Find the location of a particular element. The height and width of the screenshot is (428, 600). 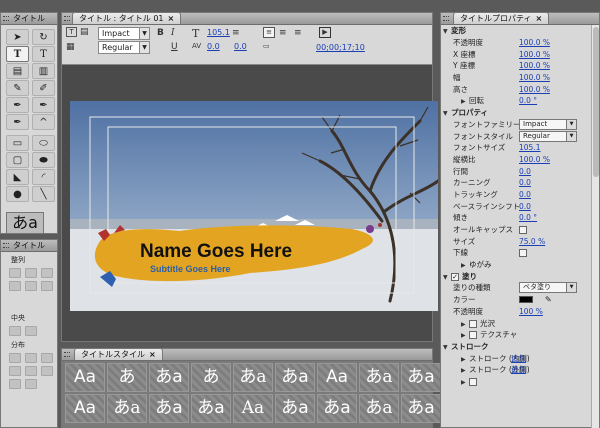

rotate-tool-icon: ↻ is located at coordinates (43, 37).